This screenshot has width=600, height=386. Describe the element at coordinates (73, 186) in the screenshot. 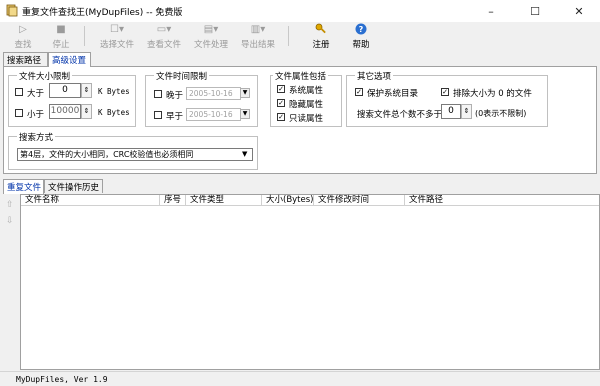

I see `tab-file-operation-history: 文件操作历史` at that location.